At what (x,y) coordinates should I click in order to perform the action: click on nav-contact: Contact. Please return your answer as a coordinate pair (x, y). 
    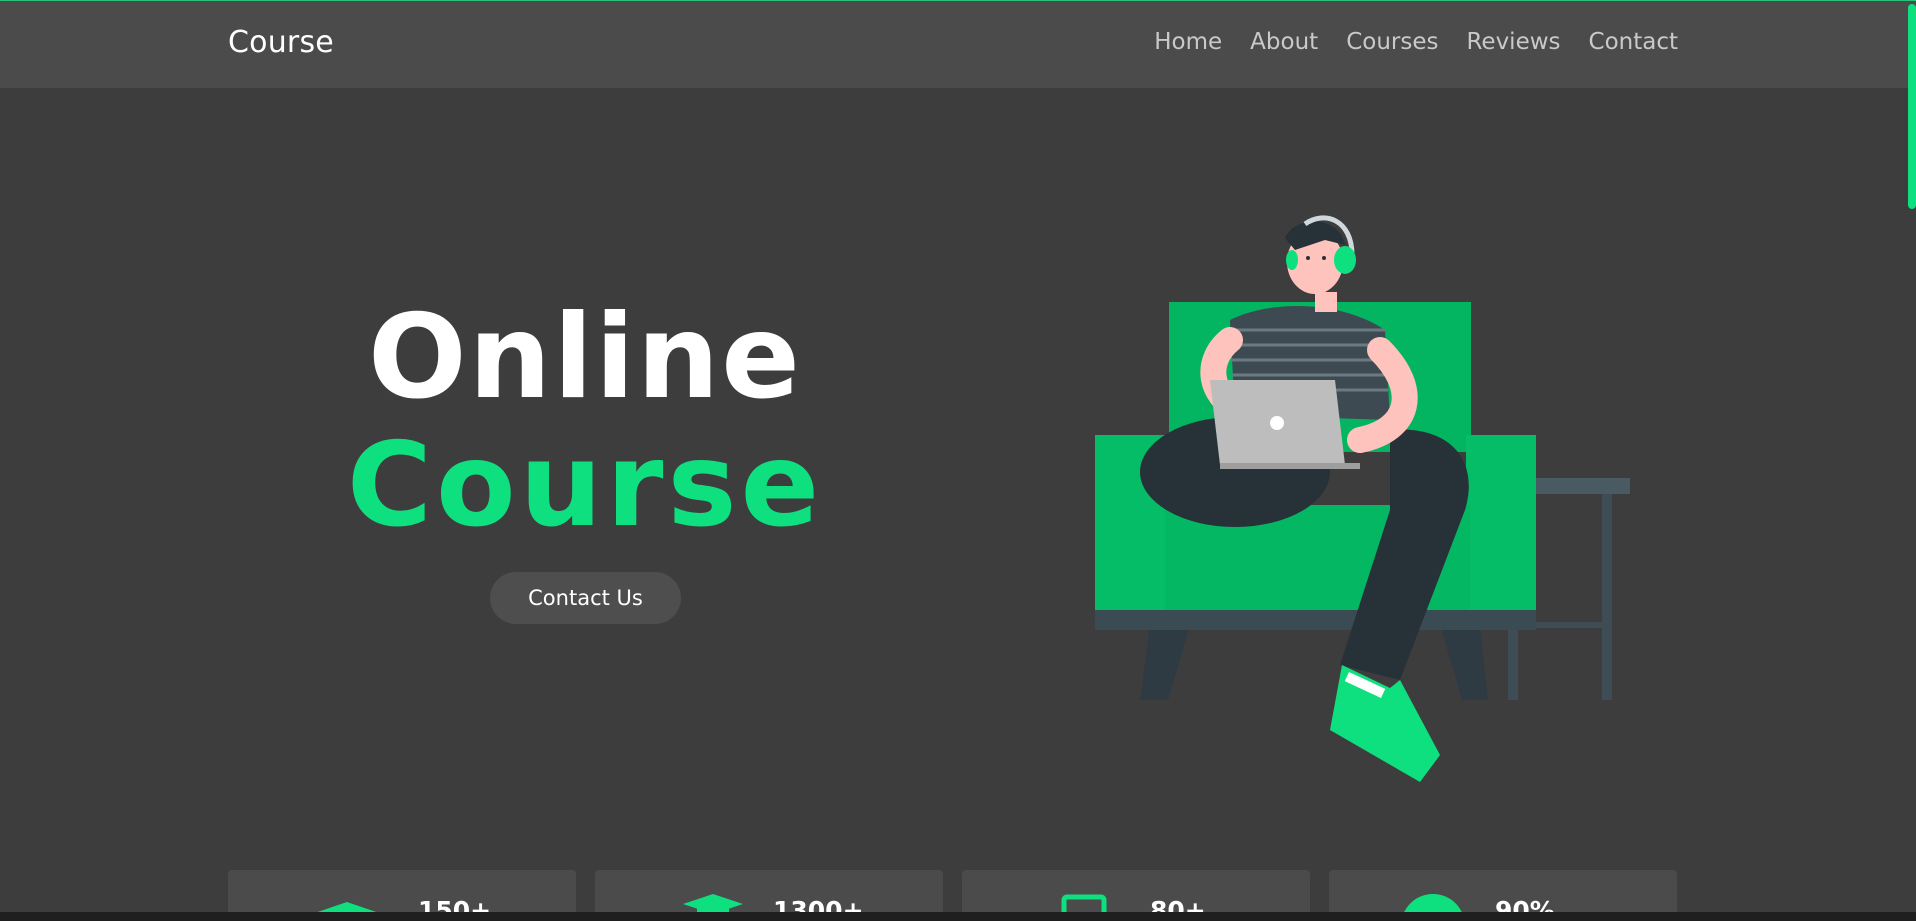
    Looking at the image, I should click on (1633, 42).